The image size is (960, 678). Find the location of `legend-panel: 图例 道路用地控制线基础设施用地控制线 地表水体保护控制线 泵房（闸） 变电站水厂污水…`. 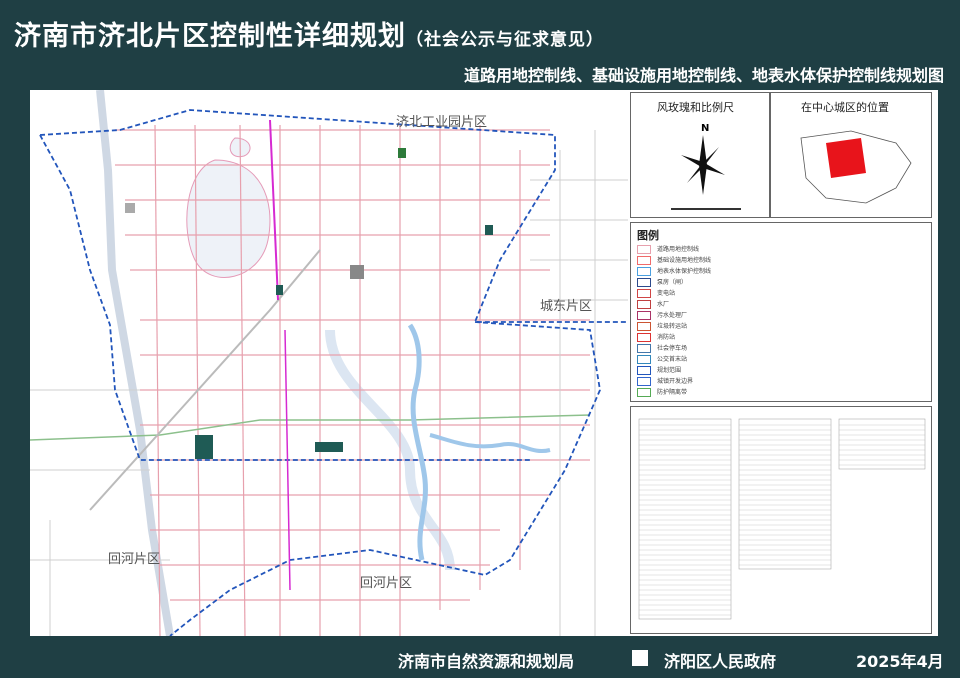

legend-panel: 图例 道路用地控制线基础设施用地控制线 地表水体保护控制线 泵房（闸） 变电站水厂污水… is located at coordinates (781, 312).